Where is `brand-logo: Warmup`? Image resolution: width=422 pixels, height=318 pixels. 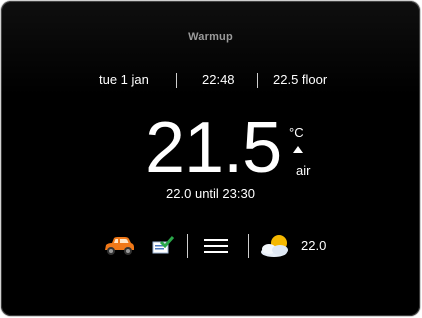
brand-logo: Warmup is located at coordinates (210, 37).